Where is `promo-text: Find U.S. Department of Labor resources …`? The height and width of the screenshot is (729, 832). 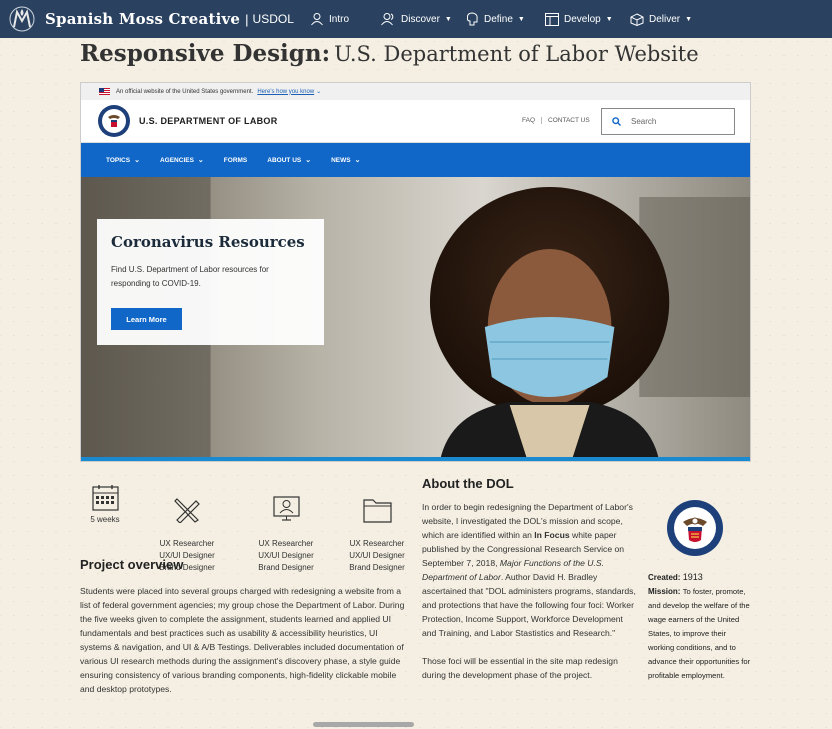 promo-text: Find U.S. Department of Labor resources … is located at coordinates (190, 276).